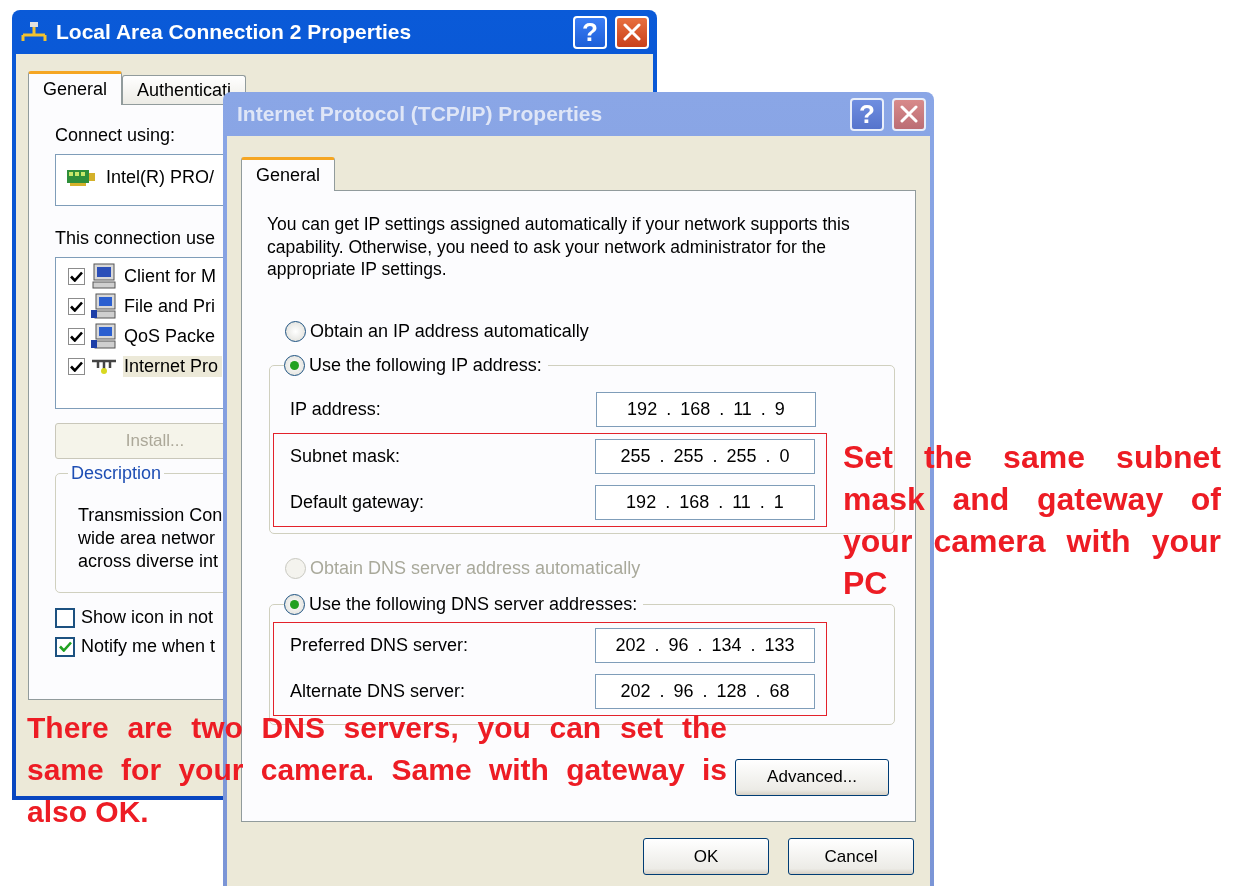 The height and width of the screenshot is (886, 1239). Describe the element at coordinates (81, 177) in the screenshot. I see `network-card-icon` at that location.